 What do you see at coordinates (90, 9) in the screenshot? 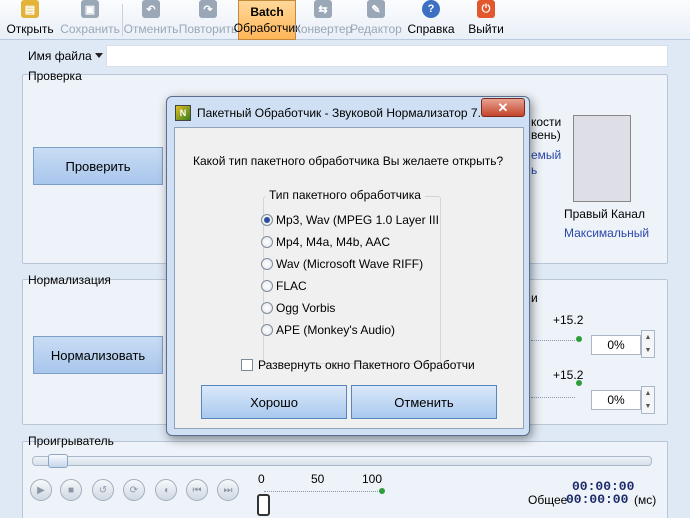
I see `floppy-icon: ▣` at bounding box center [90, 9].